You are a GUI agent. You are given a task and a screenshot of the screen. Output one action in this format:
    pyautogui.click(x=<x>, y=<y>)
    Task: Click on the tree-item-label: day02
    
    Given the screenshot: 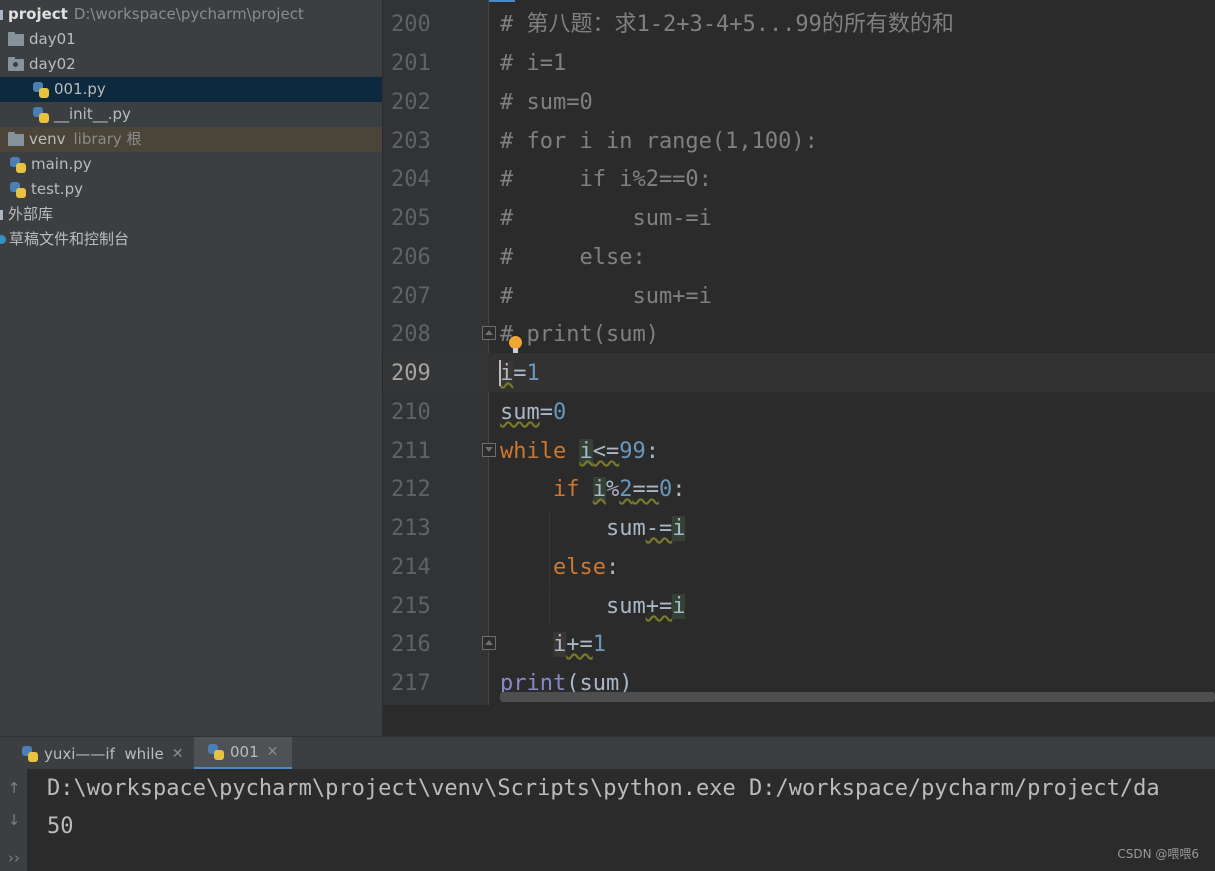 What is the action you would take?
    pyautogui.click(x=52, y=64)
    